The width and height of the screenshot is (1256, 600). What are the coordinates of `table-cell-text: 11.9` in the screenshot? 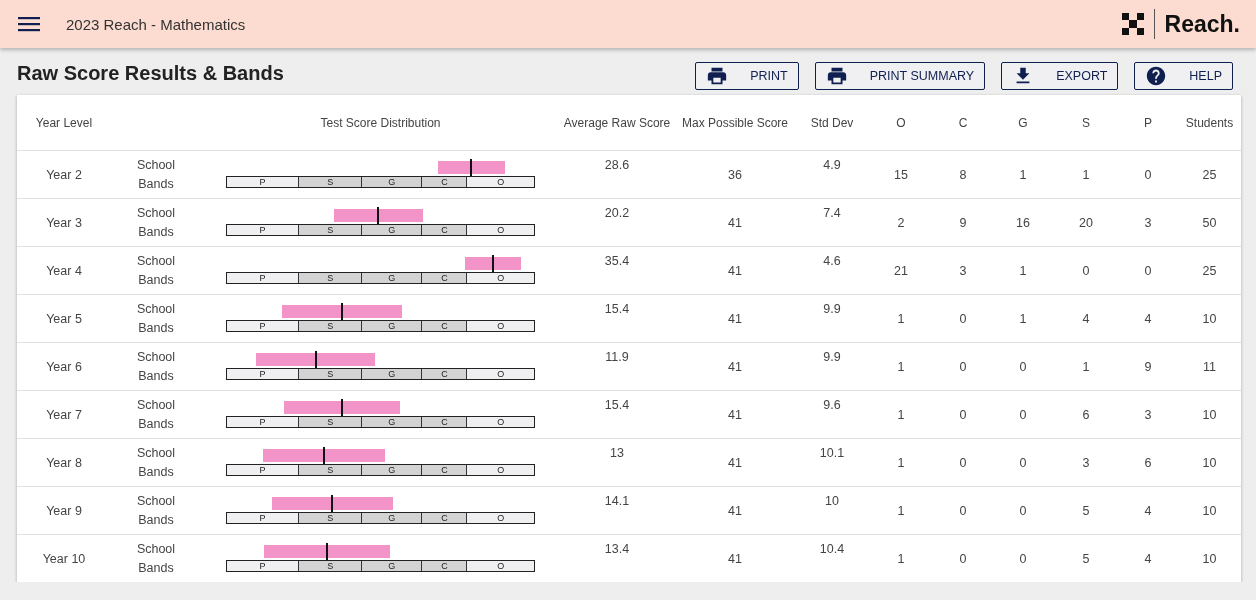 It's located at (617, 356).